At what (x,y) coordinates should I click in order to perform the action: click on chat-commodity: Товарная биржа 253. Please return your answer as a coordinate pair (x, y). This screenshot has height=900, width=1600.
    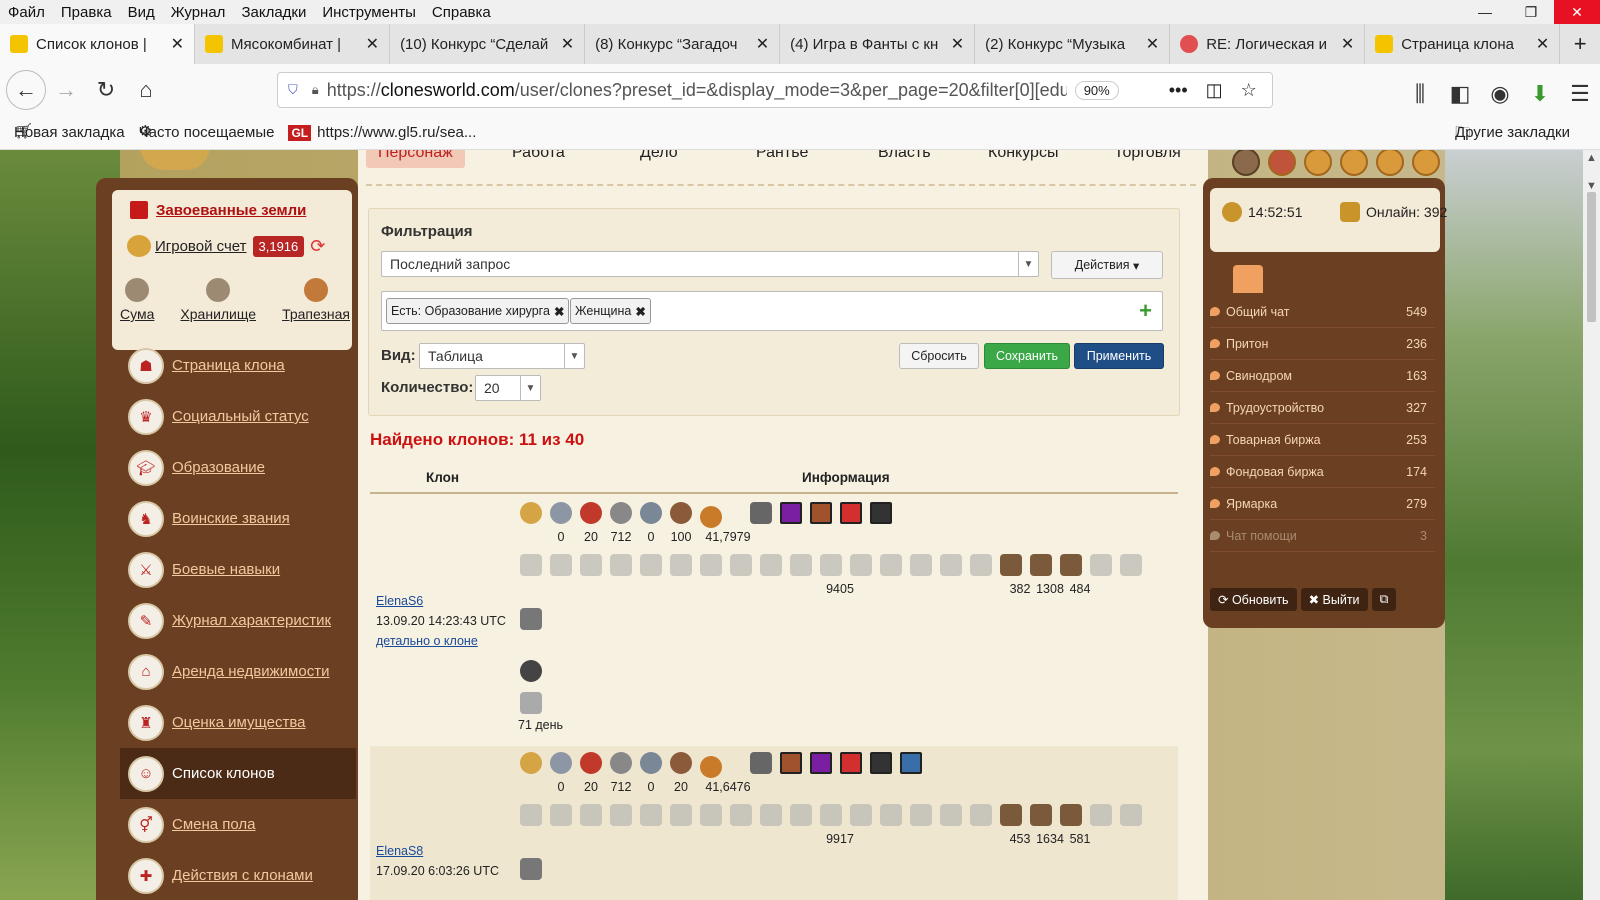
    Looking at the image, I should click on (1322, 440).